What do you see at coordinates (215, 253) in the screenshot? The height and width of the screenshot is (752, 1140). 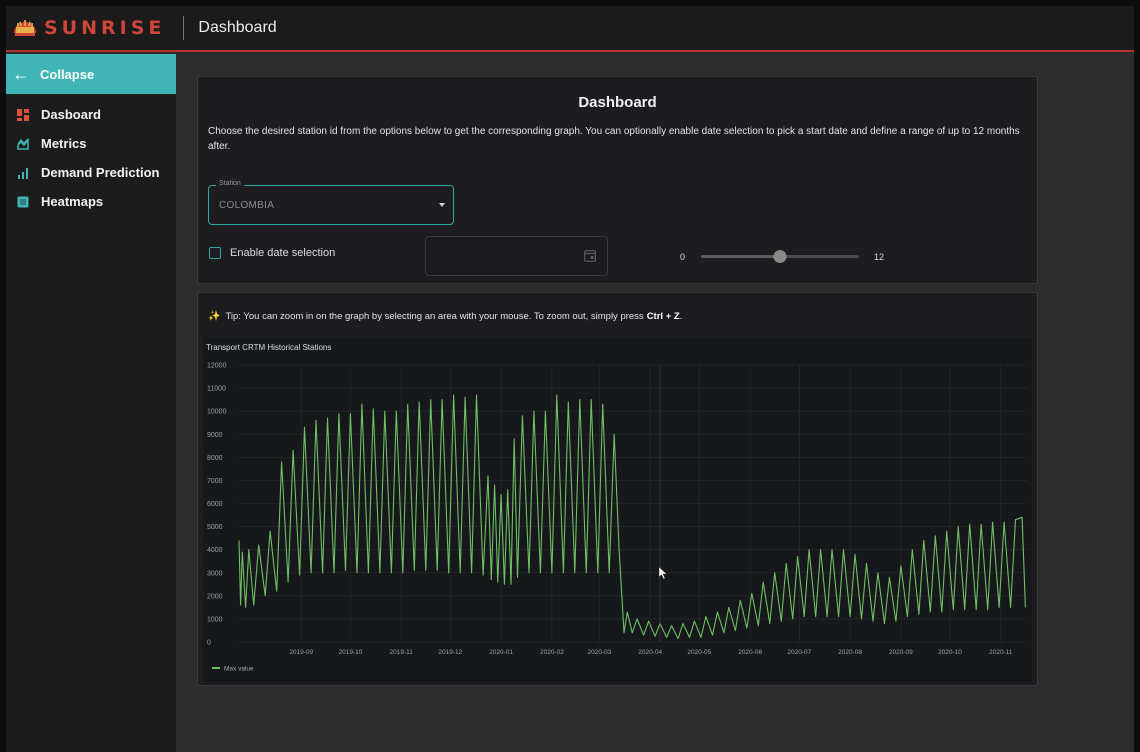 I see `date-selection-checkbox` at bounding box center [215, 253].